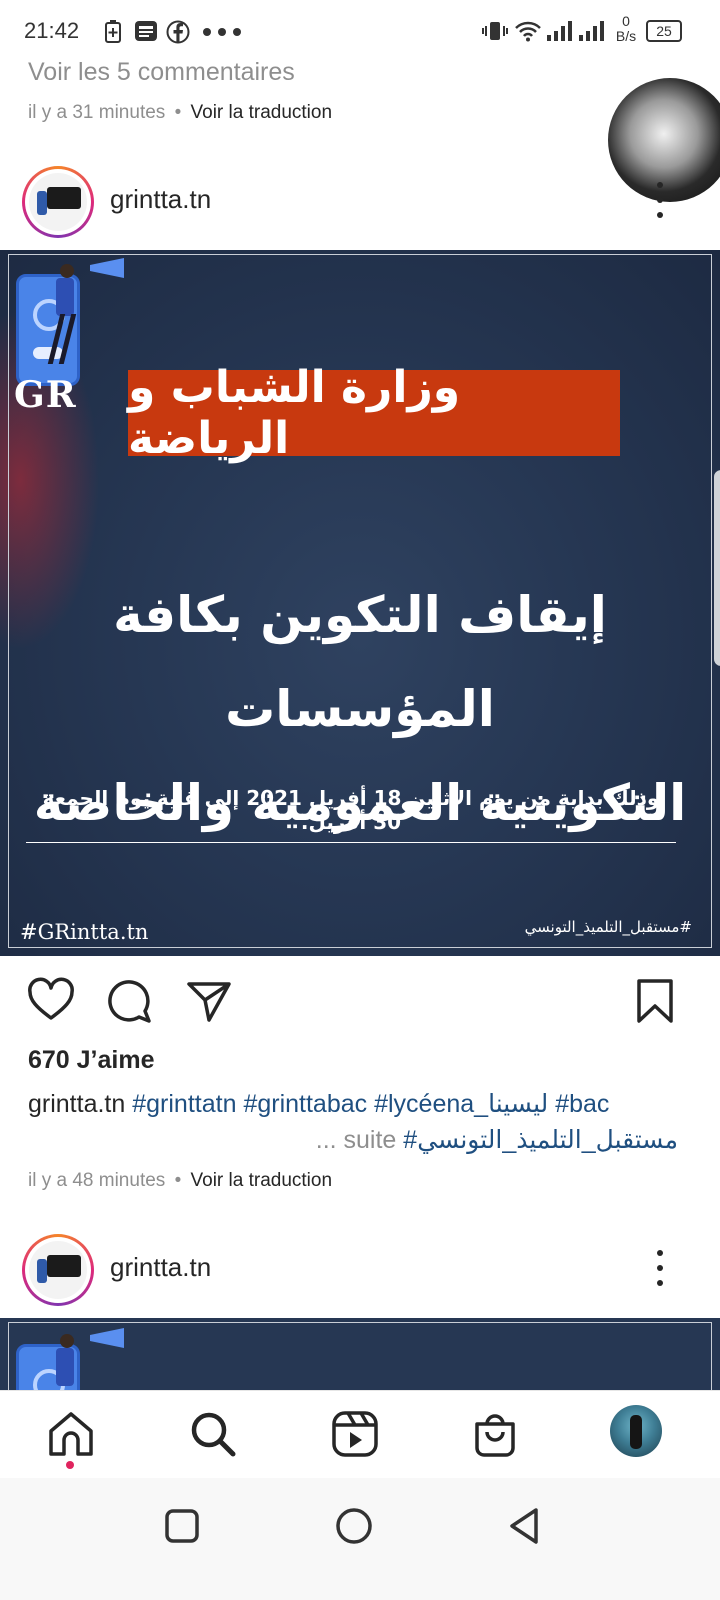 The width and height of the screenshot is (720, 1600). What do you see at coordinates (97, 112) in the screenshot?
I see `time-ago: il y a 31 minutes` at bounding box center [97, 112].